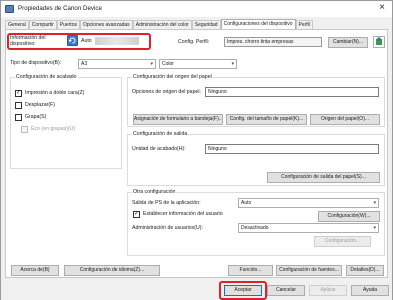 The image size is (393, 300). Describe the element at coordinates (308, 203) in the screenshot. I see `ps-output-select: Auto ▾` at that location.